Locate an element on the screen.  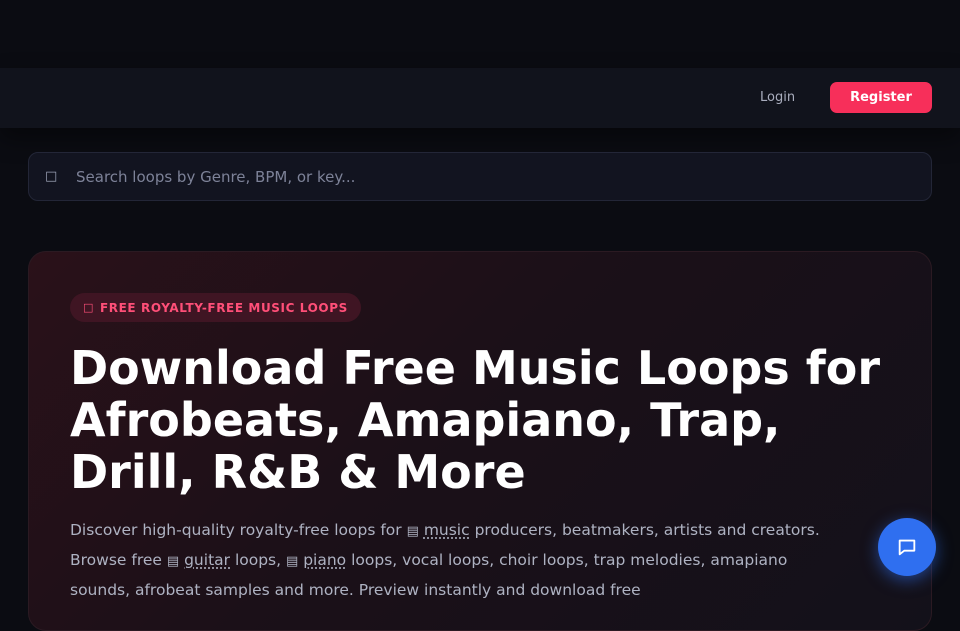
piano-link-icon: ▤ is located at coordinates (292, 561).